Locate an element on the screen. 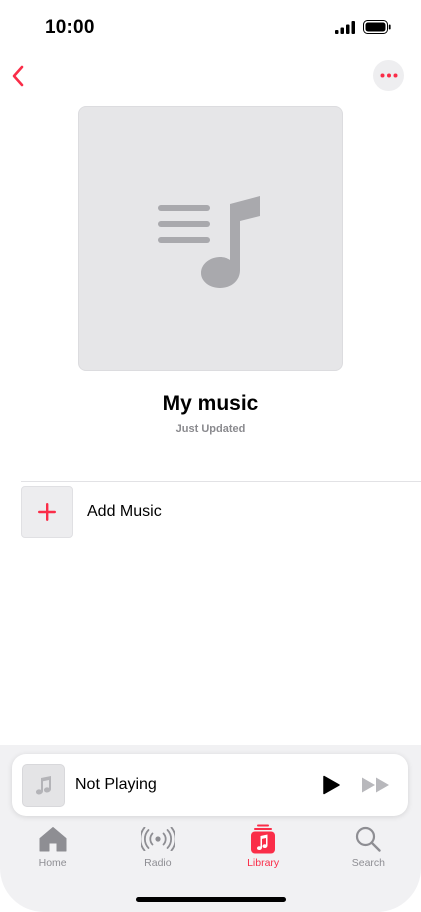 The height and width of the screenshot is (912, 421). mini-player-title: Not Playing is located at coordinates (116, 784).